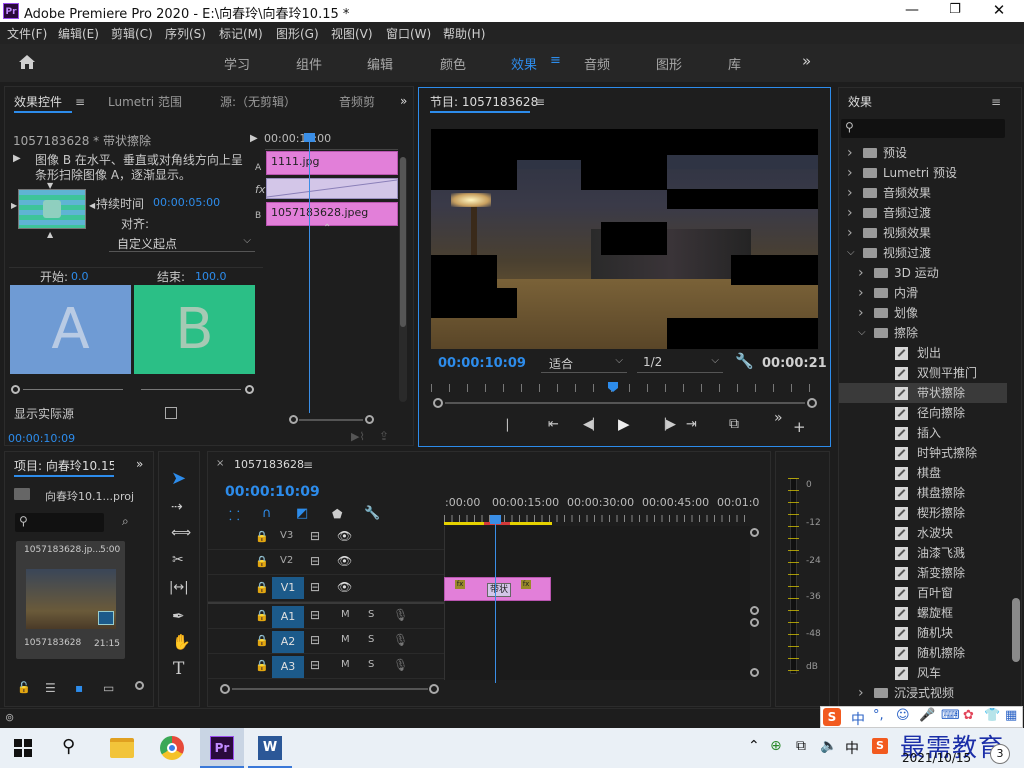 This screenshot has height=768, width=1024. Describe the element at coordinates (178, 616) in the screenshot. I see `pen-tool-icon: ✒` at that location.